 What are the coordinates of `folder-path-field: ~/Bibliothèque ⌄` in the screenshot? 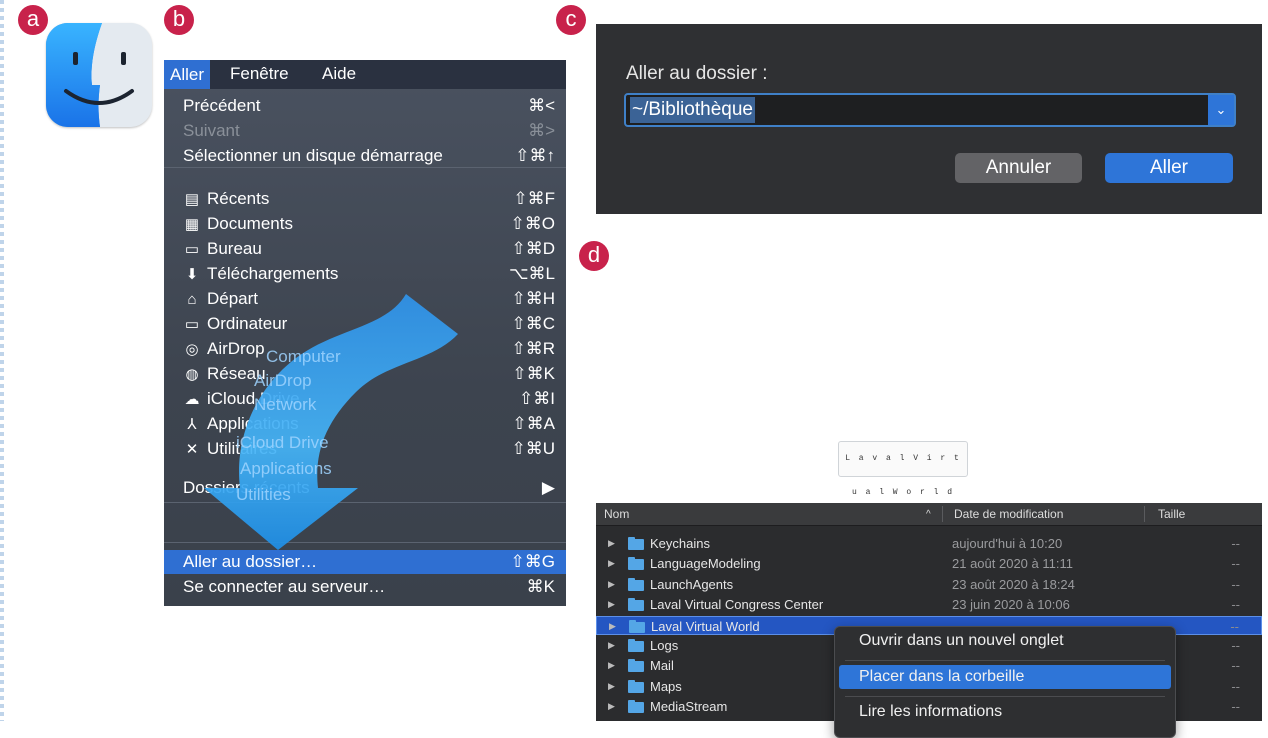 It's located at (930, 110).